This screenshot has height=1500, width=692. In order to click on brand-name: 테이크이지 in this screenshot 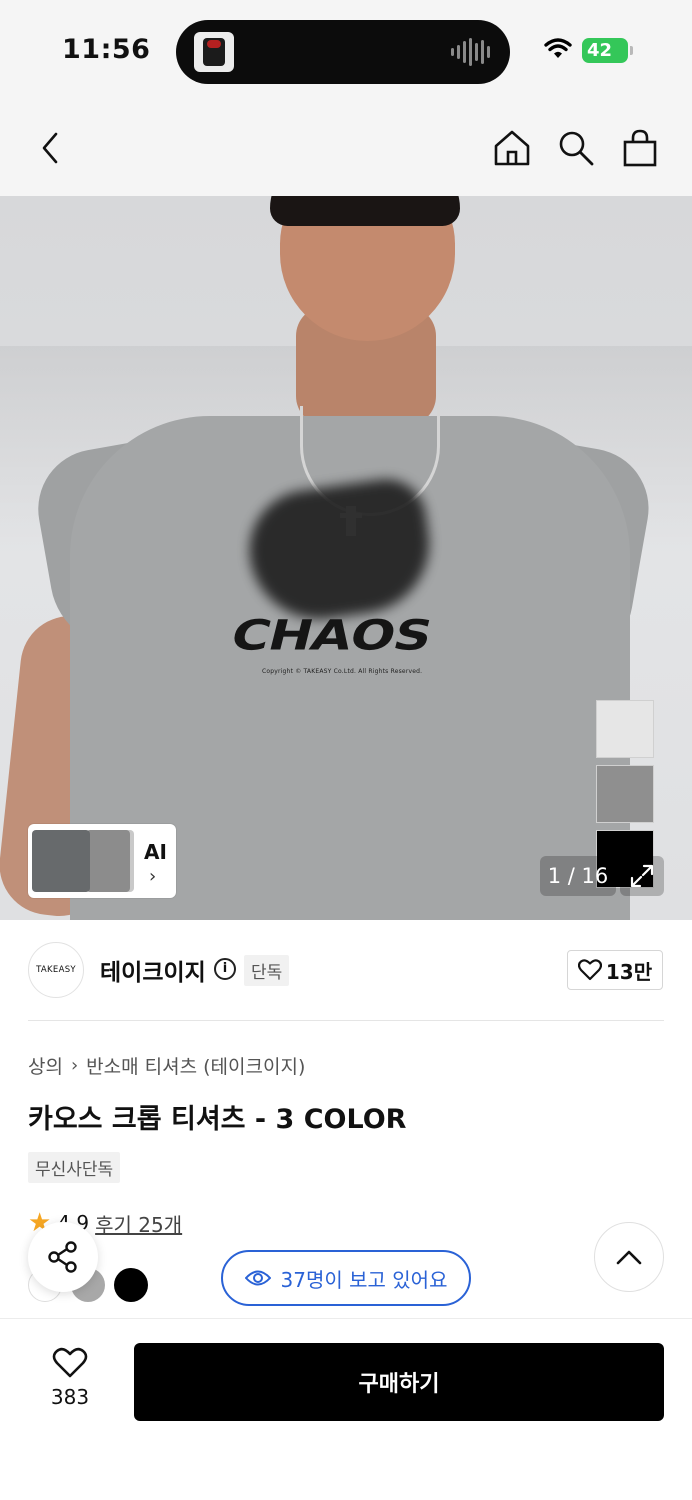, I will do `click(153, 970)`.